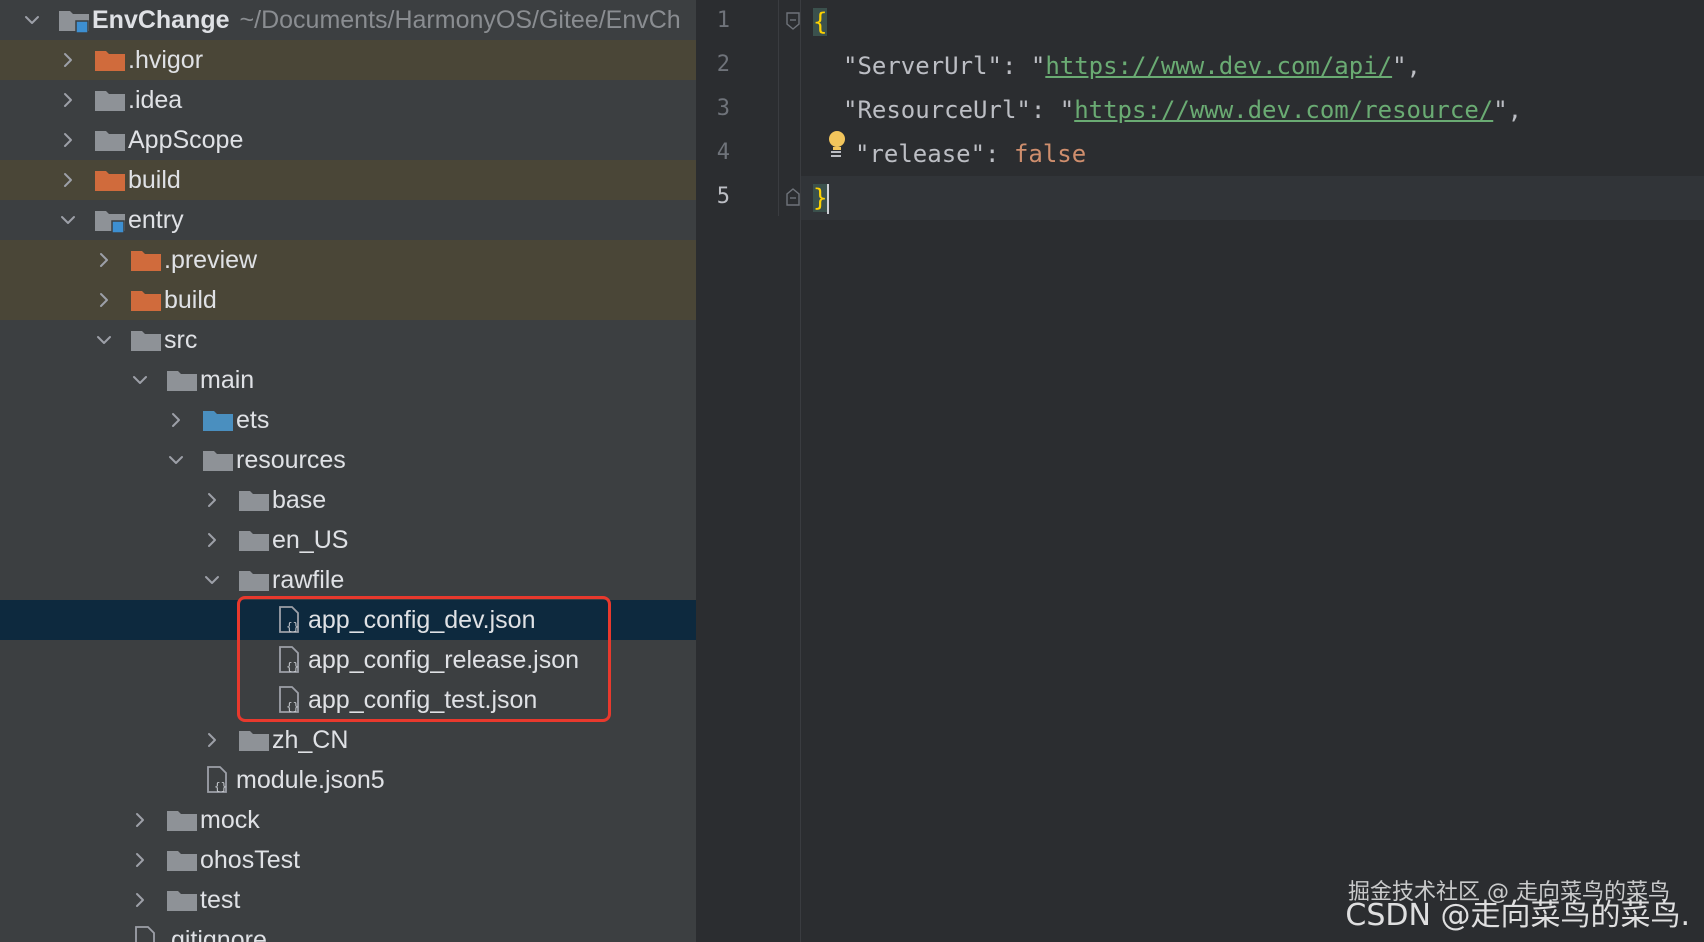 The height and width of the screenshot is (942, 1704). Describe the element at coordinates (348, 260) in the screenshot. I see `tree-item-preview: .preview` at that location.